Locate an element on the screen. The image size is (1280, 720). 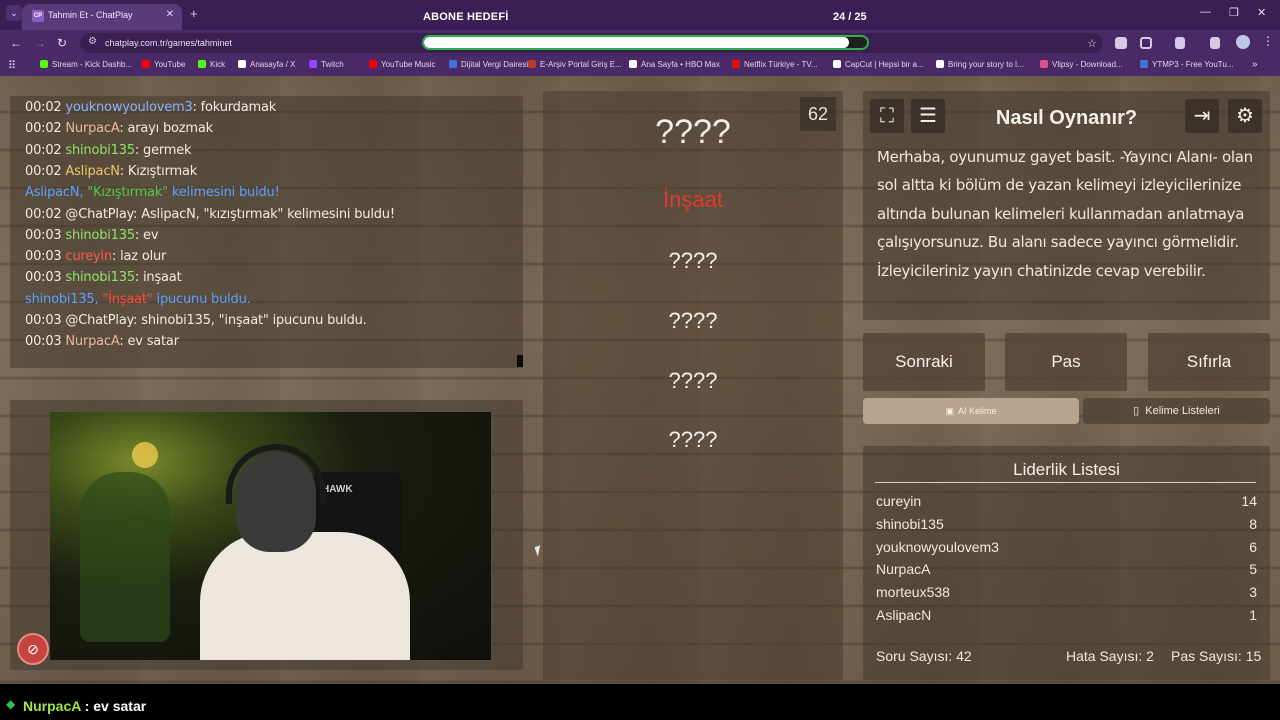
vpn-icon is located at coordinates (1180, 43).